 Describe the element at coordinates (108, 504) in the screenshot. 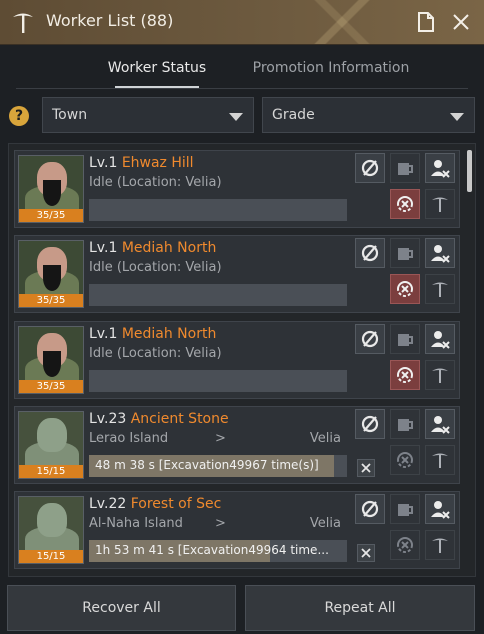

I see `worker-level: Lv.22` at that location.